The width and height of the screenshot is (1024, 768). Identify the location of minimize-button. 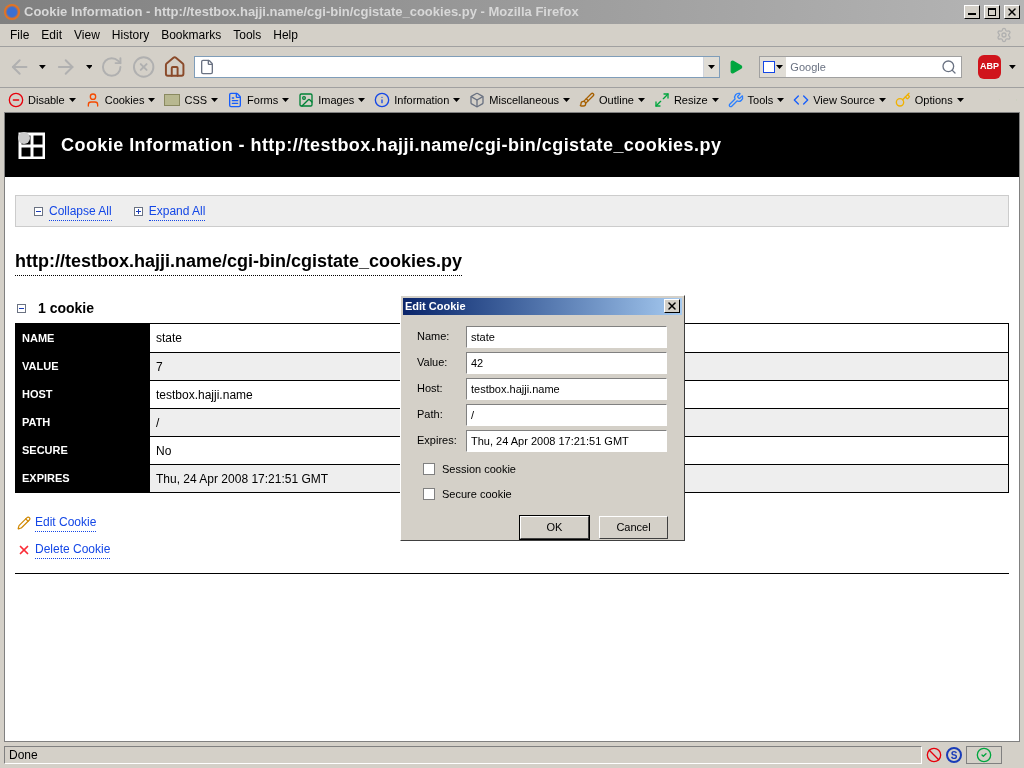
(972, 12).